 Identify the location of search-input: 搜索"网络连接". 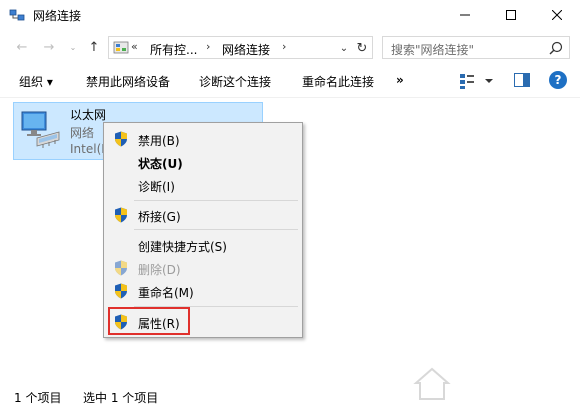
(476, 47).